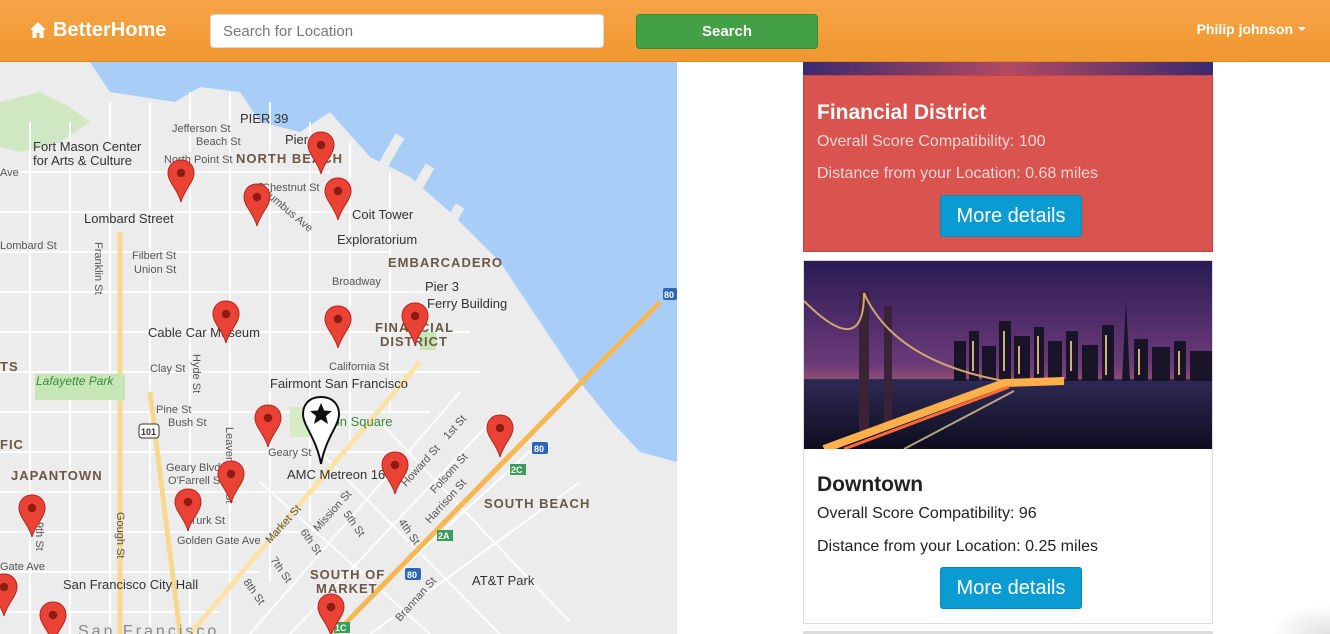 The width and height of the screenshot is (1330, 634). I want to click on card-title: Downtown, so click(870, 484).